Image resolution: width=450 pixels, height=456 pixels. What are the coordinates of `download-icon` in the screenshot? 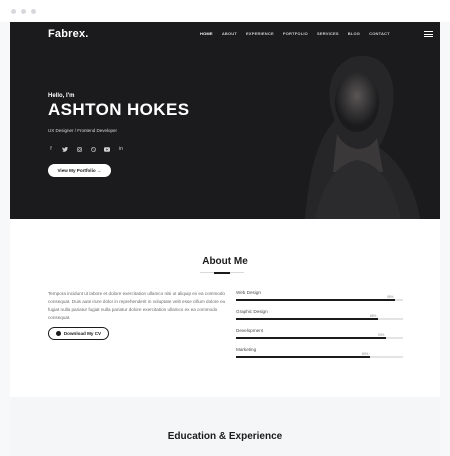 It's located at (58, 333).